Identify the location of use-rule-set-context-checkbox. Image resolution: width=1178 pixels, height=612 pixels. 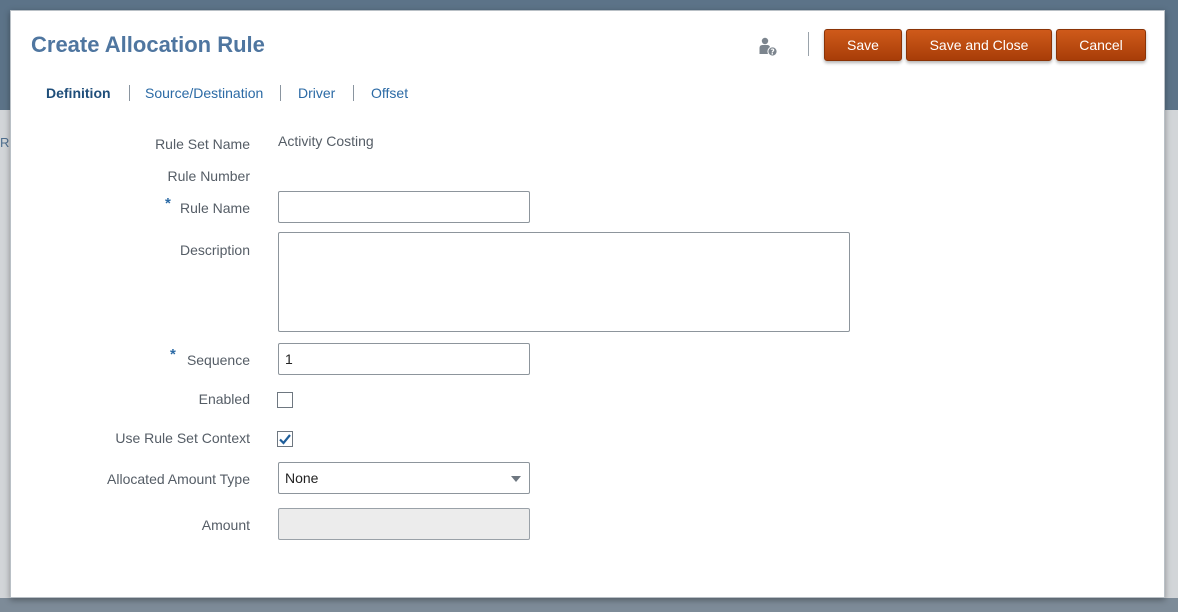
(285, 439).